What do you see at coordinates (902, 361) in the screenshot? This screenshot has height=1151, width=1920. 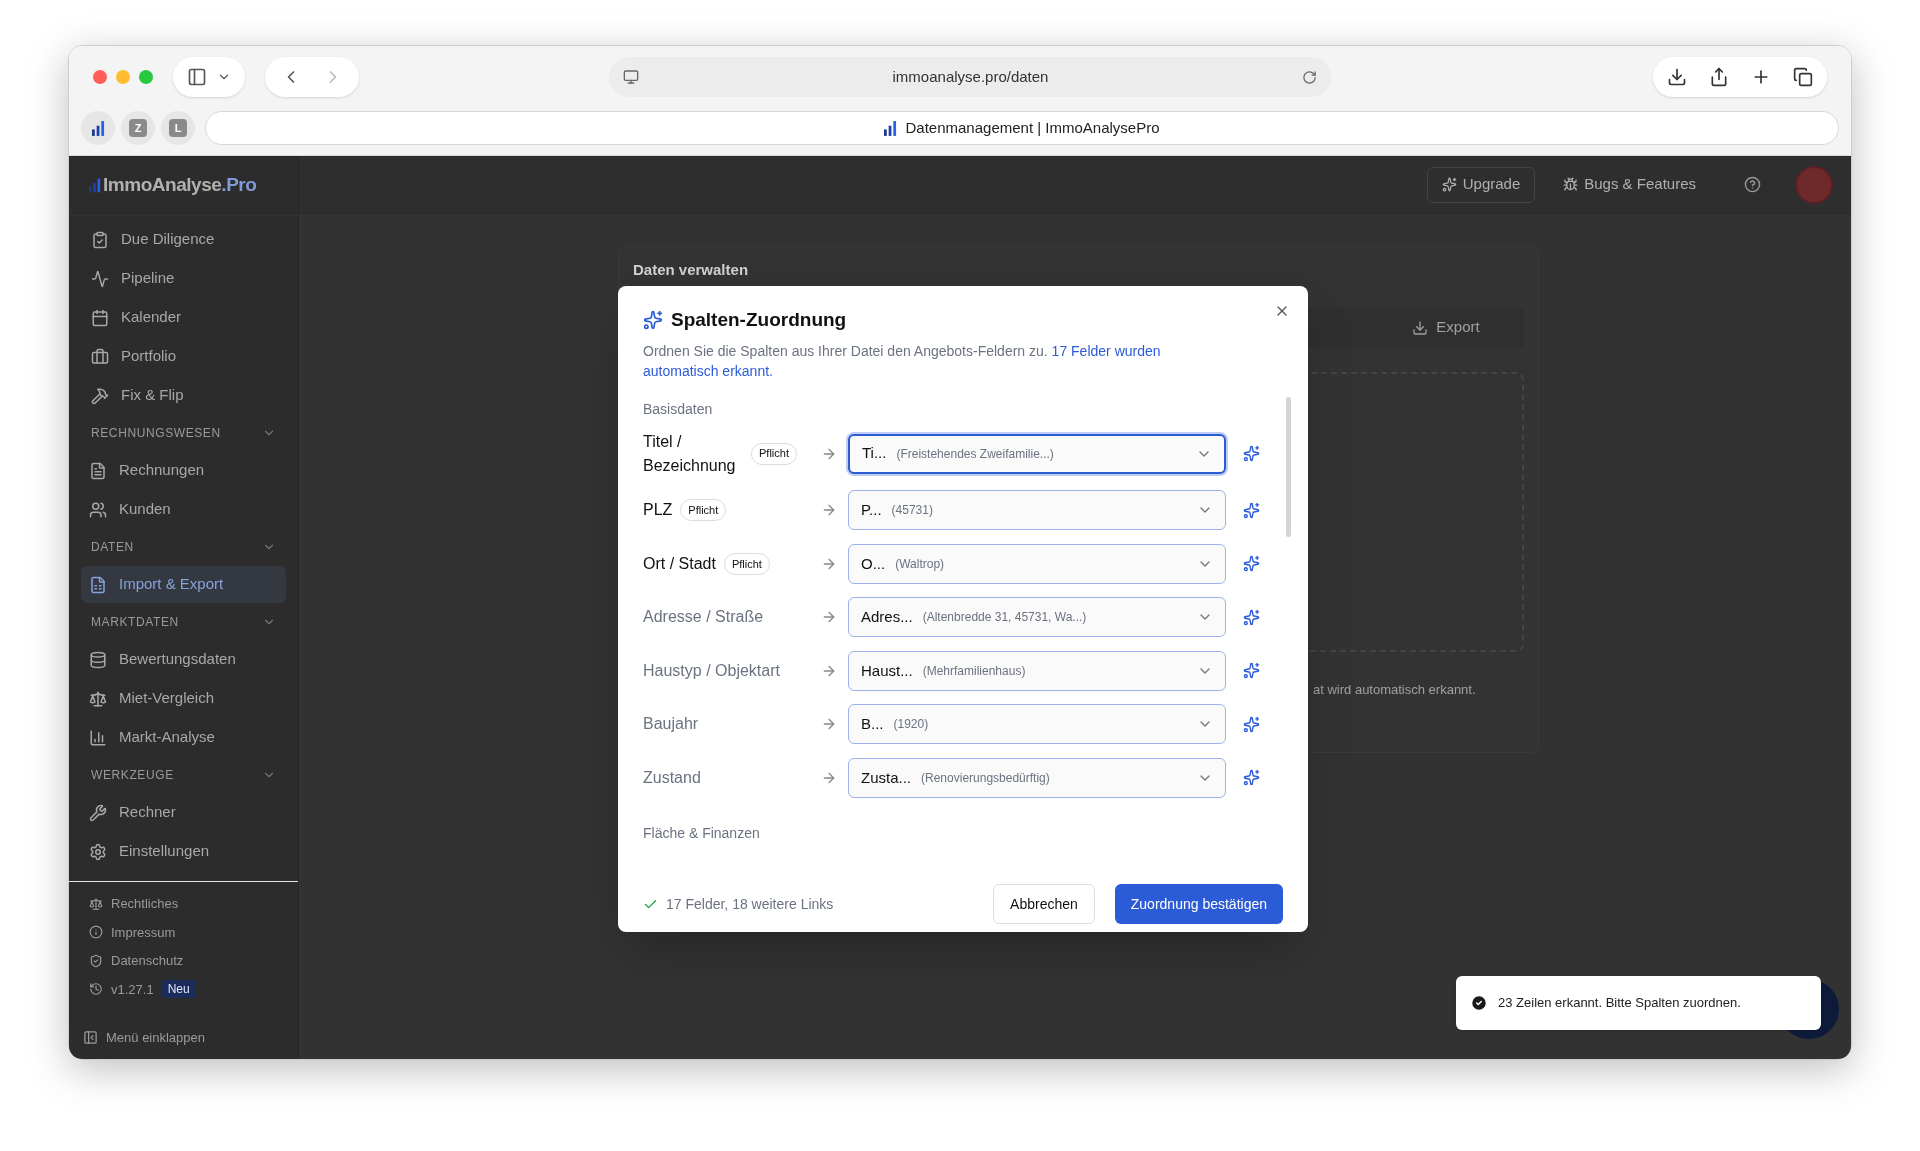 I see `dialog-description: Ordnen Sie die Spalten aus Ihrer Datei den Angebots-Feldern zu. 17 Felder wurden automatisch erkannt.` at bounding box center [902, 361].